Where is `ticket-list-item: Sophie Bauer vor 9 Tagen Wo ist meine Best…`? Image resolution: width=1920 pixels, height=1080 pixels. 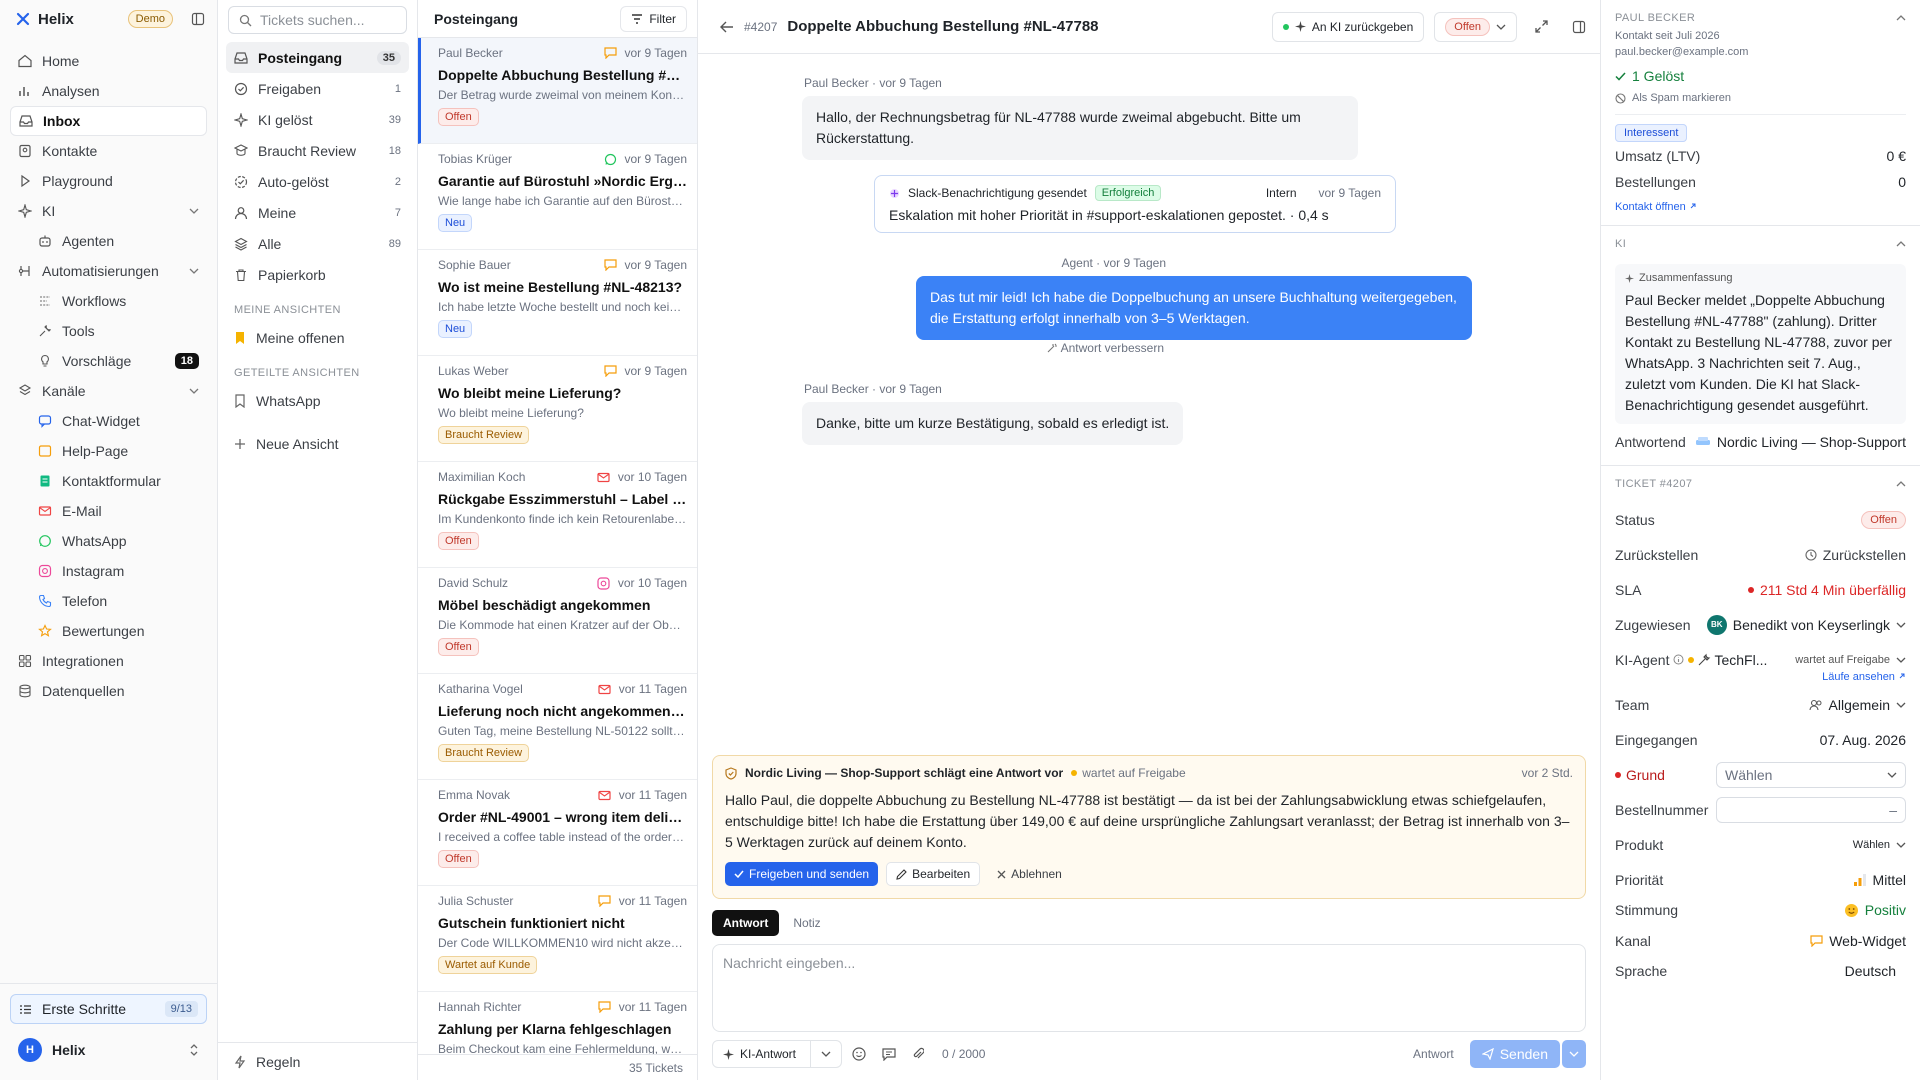 ticket-list-item: Sophie Bauer vor 9 Tagen Wo ist meine Best… is located at coordinates (557, 303).